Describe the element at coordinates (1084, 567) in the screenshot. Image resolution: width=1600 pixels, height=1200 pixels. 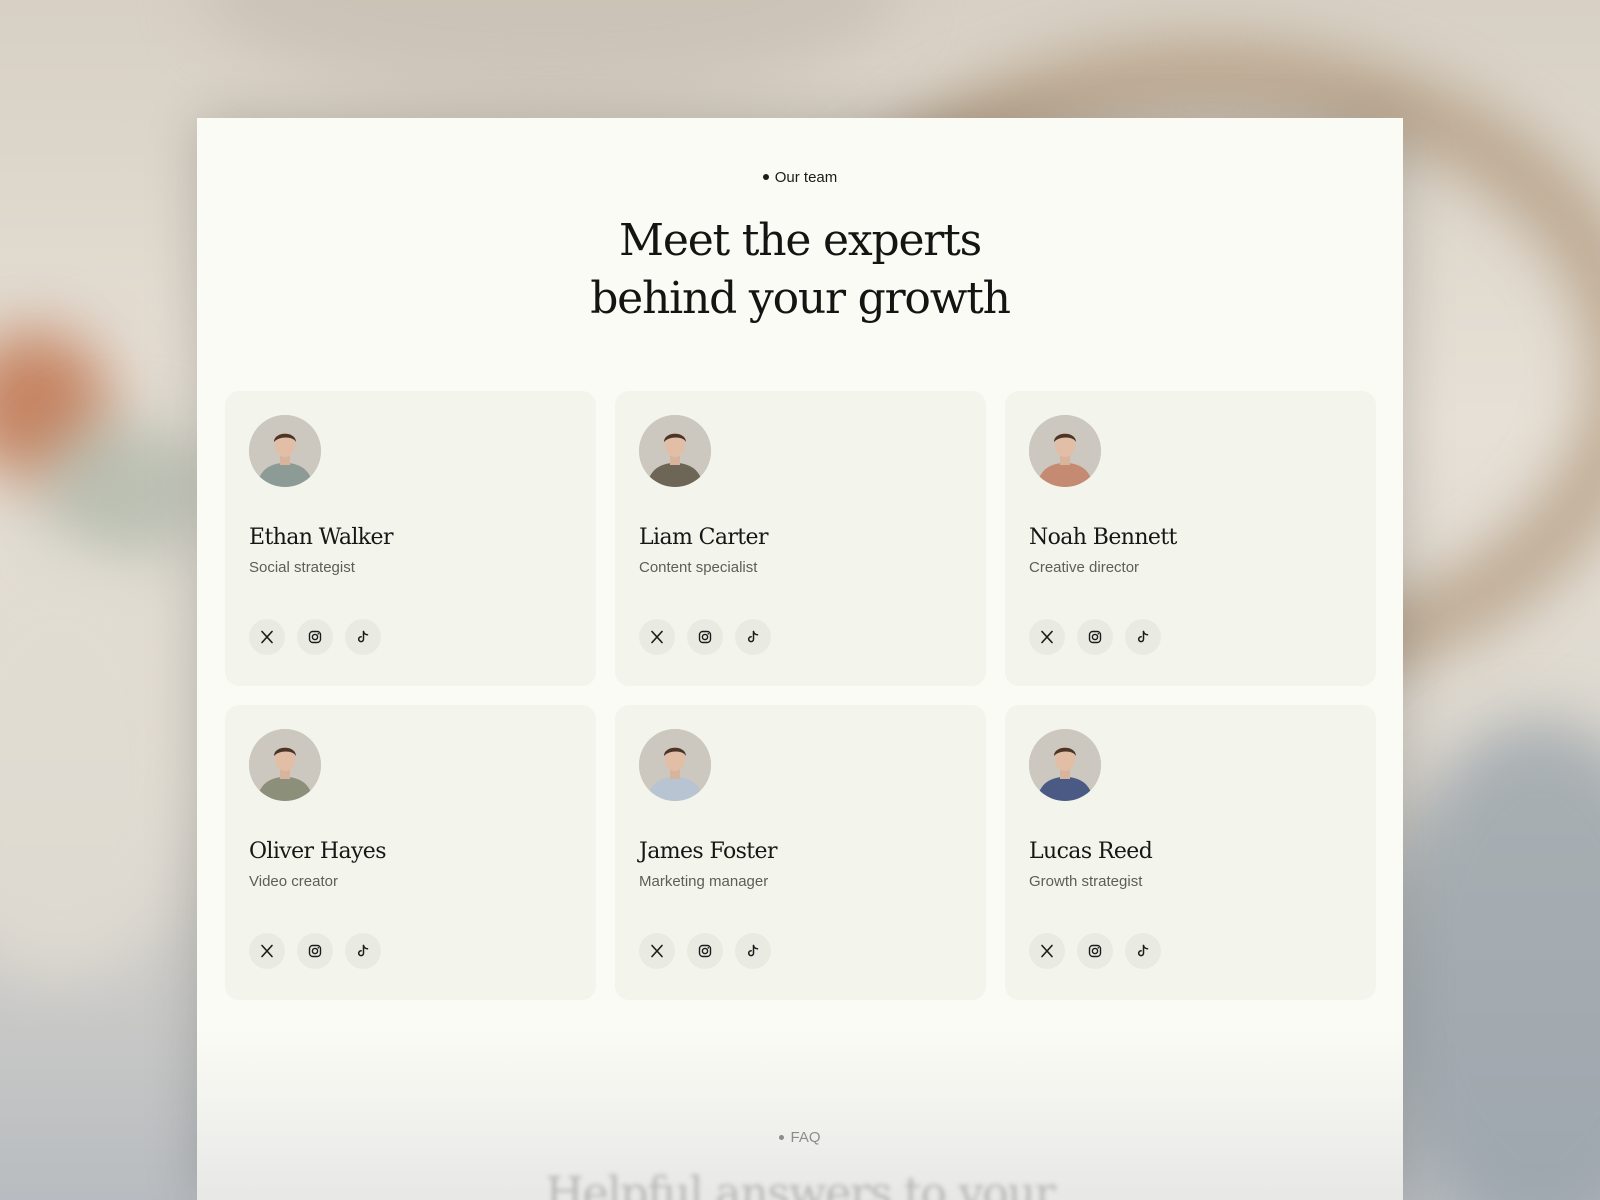
I see `member-role: Creative director` at that location.